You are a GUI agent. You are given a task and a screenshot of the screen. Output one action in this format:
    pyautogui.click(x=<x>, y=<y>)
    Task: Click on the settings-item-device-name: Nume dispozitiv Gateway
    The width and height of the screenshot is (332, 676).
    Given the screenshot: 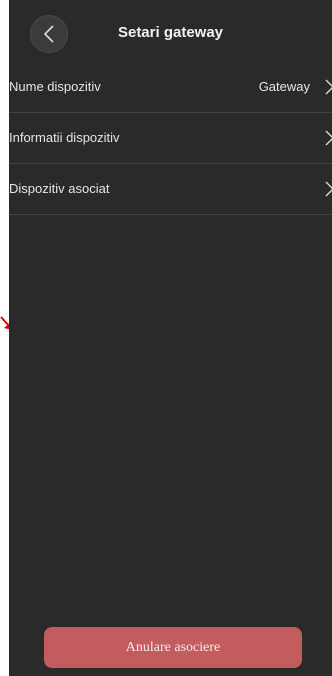 What is the action you would take?
    pyautogui.click(x=170, y=87)
    